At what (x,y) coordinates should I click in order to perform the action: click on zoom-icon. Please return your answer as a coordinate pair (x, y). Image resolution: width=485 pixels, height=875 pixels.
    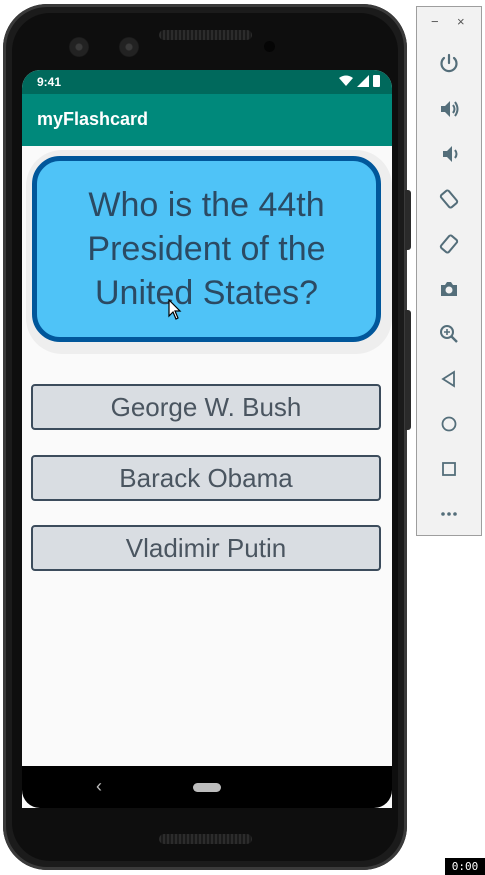
    Looking at the image, I should click on (449, 334).